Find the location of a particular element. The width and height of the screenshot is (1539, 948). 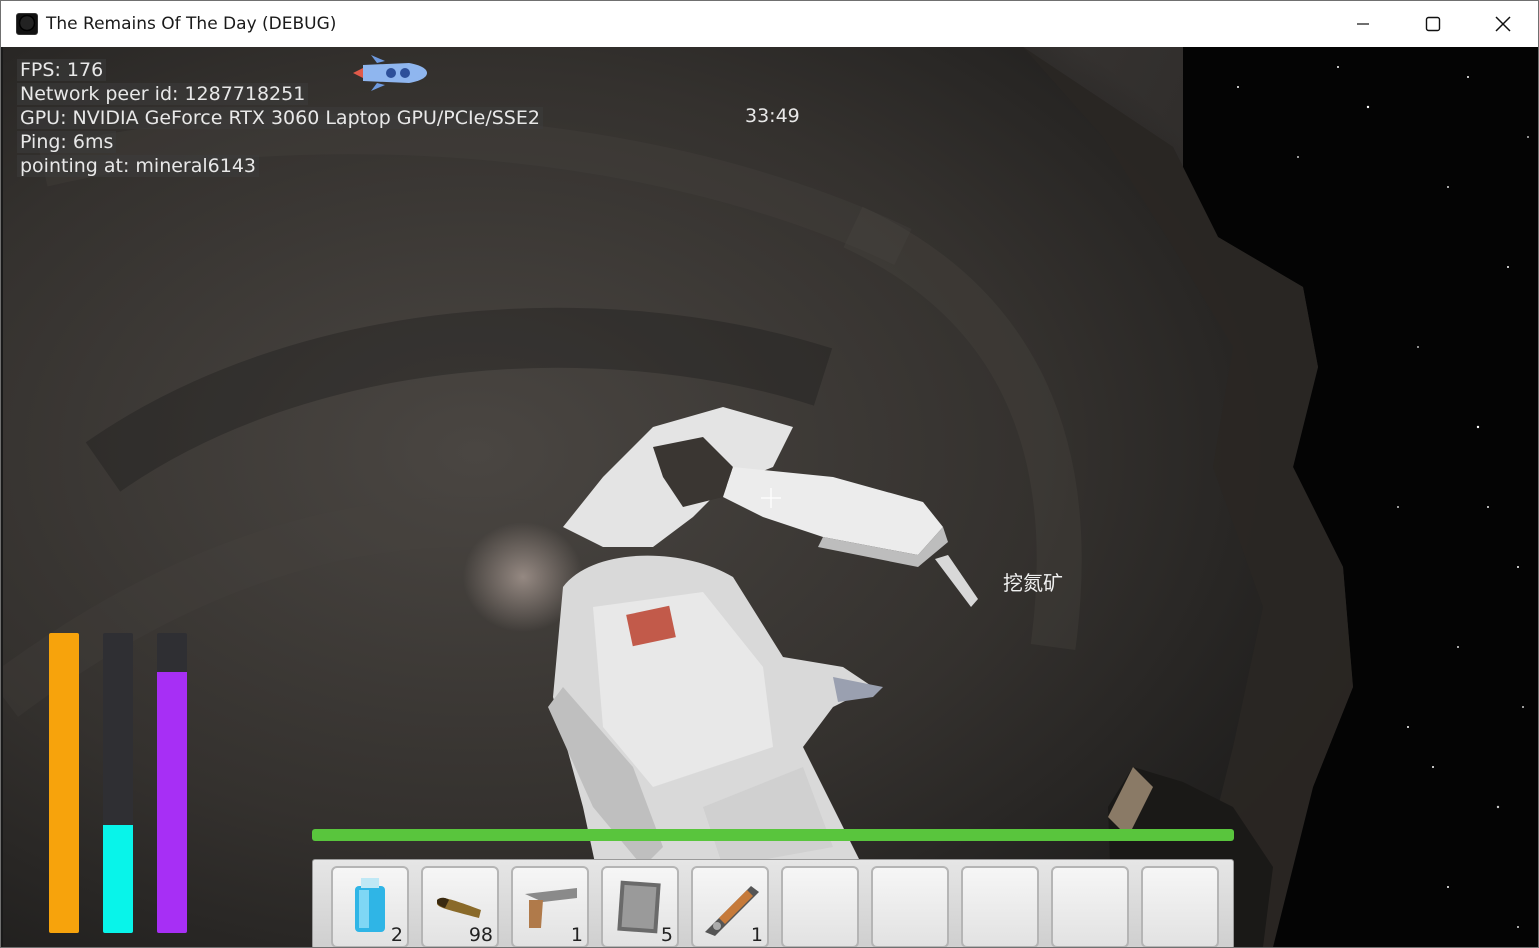

status-bar-purple is located at coordinates (172, 783).